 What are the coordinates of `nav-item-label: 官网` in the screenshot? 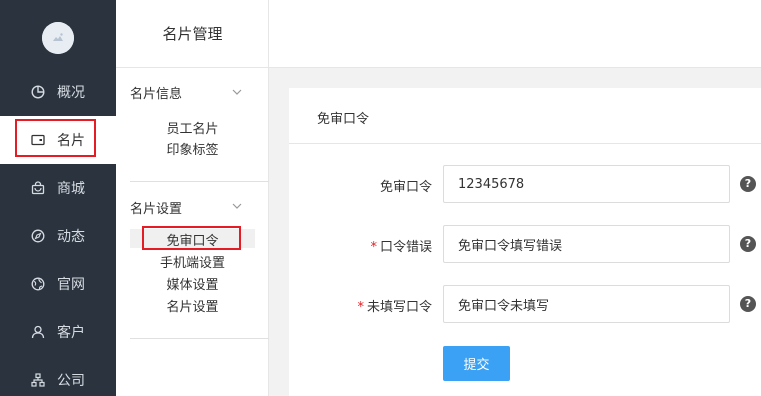 It's located at (71, 285).